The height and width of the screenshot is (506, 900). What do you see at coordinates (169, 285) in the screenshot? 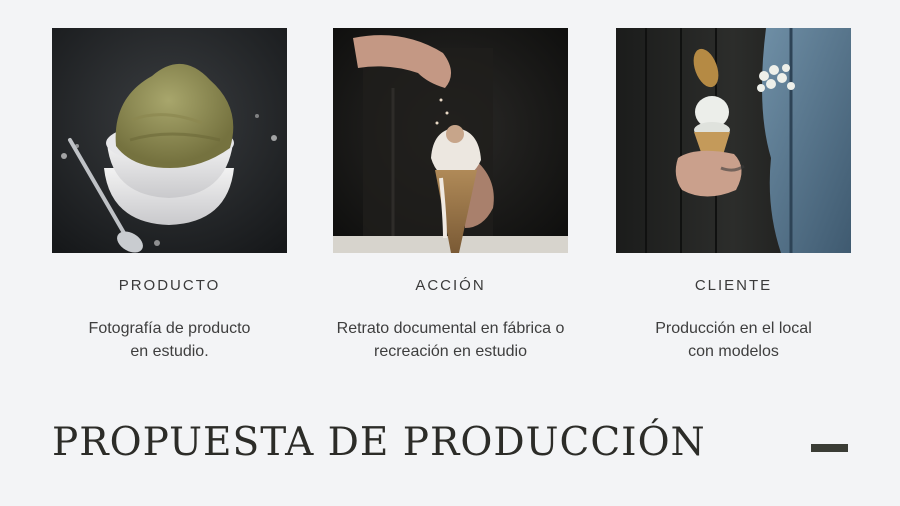
I see `card-title: PRODUCTO` at bounding box center [169, 285].